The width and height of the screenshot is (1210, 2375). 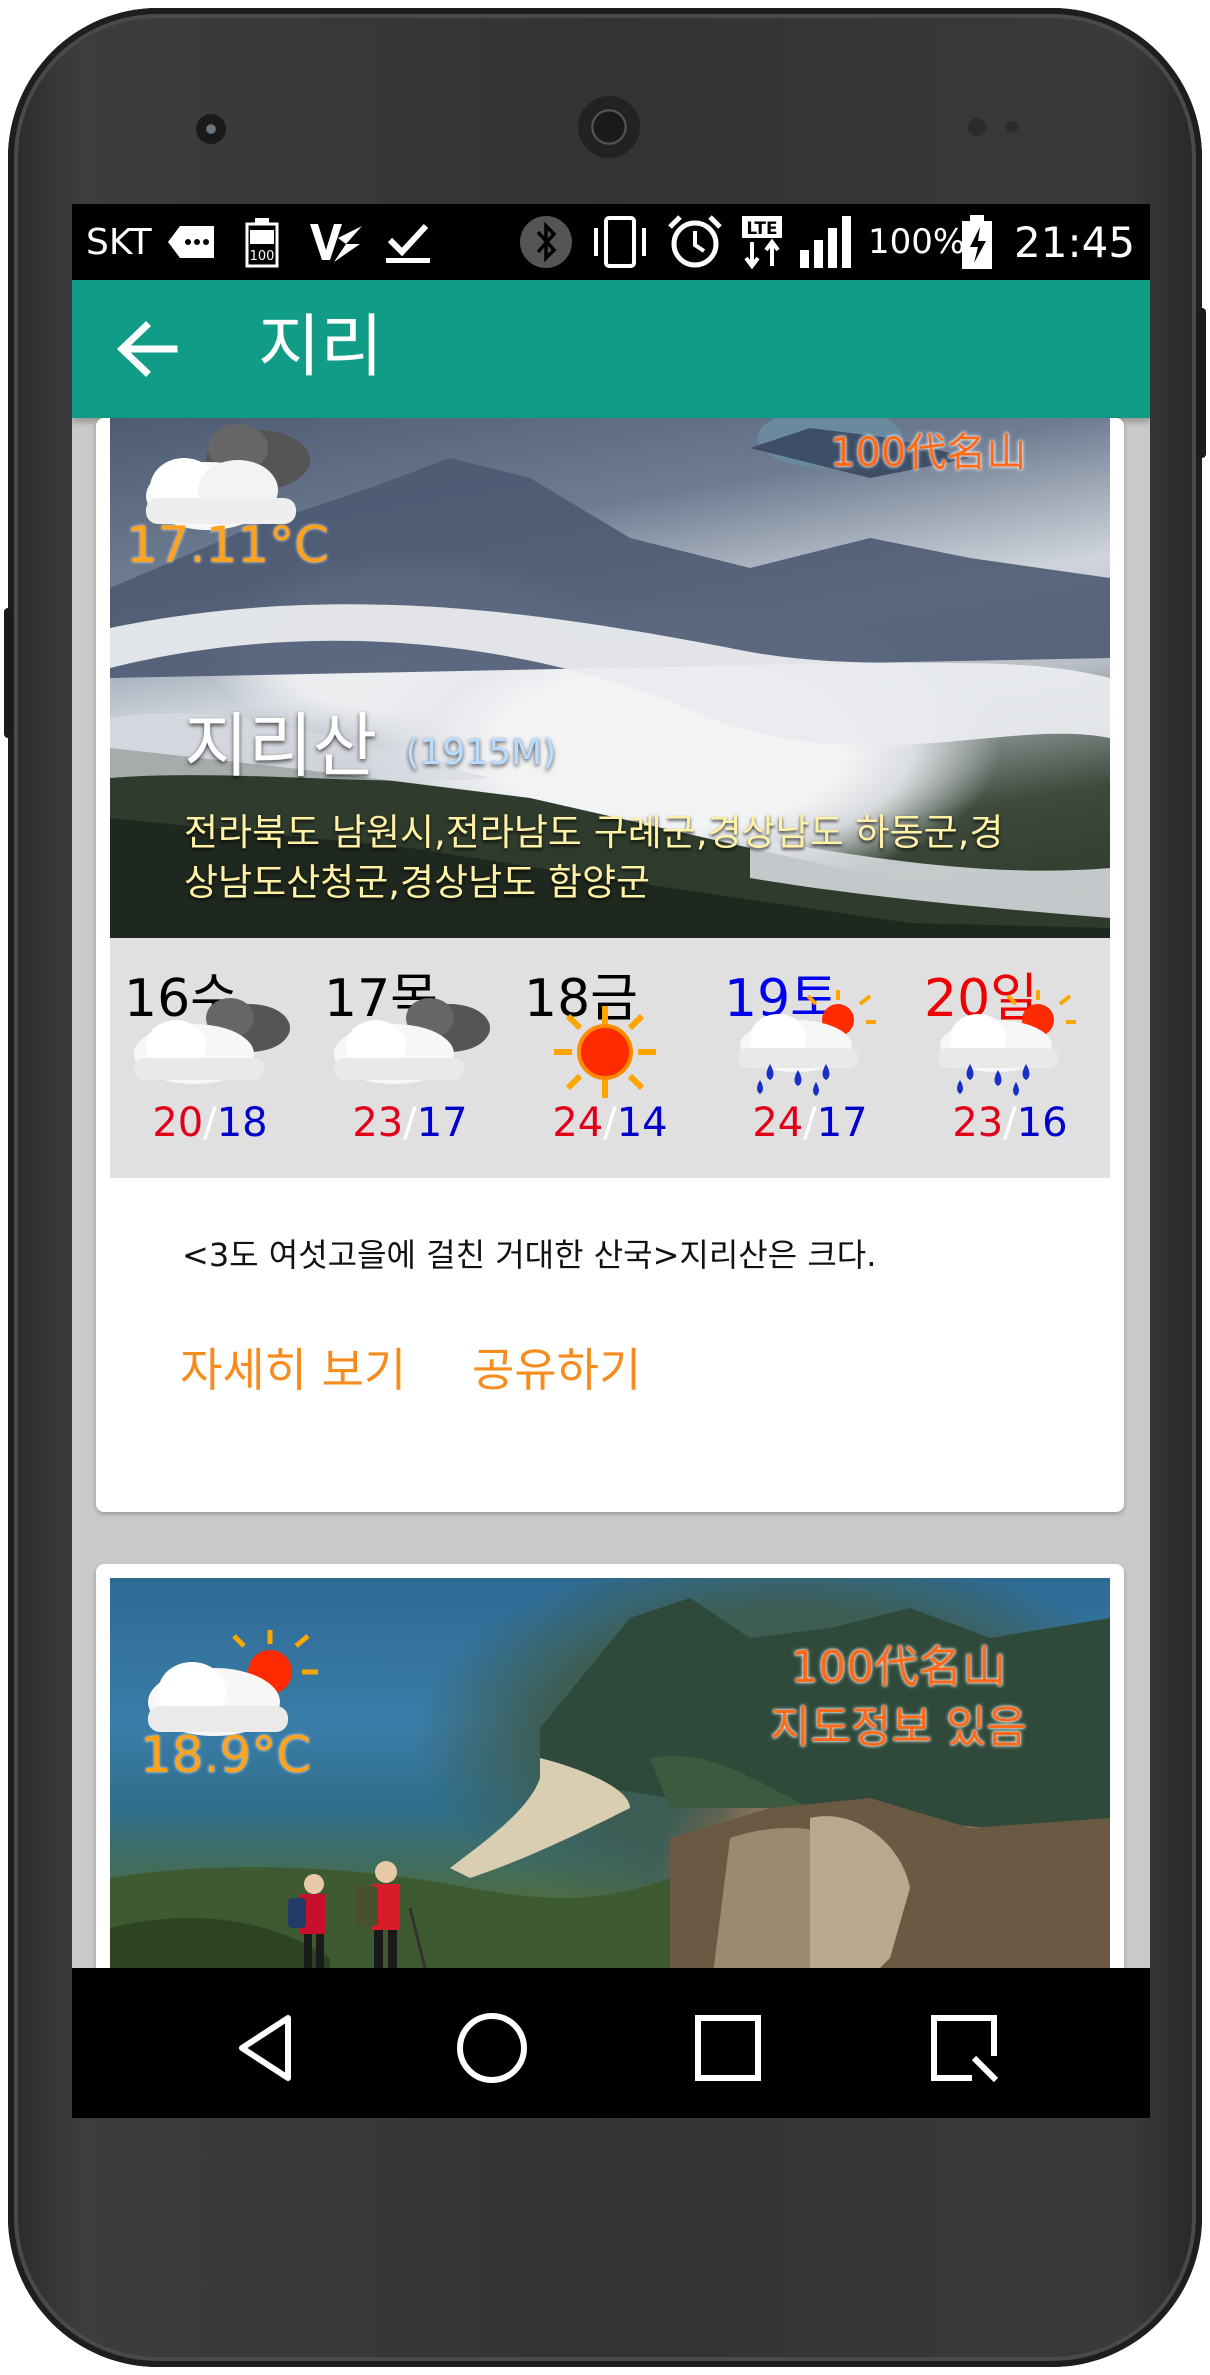 I want to click on mountain-photo: 18.9°C 100代名山 지도정보 있음, so click(x=610, y=1781).